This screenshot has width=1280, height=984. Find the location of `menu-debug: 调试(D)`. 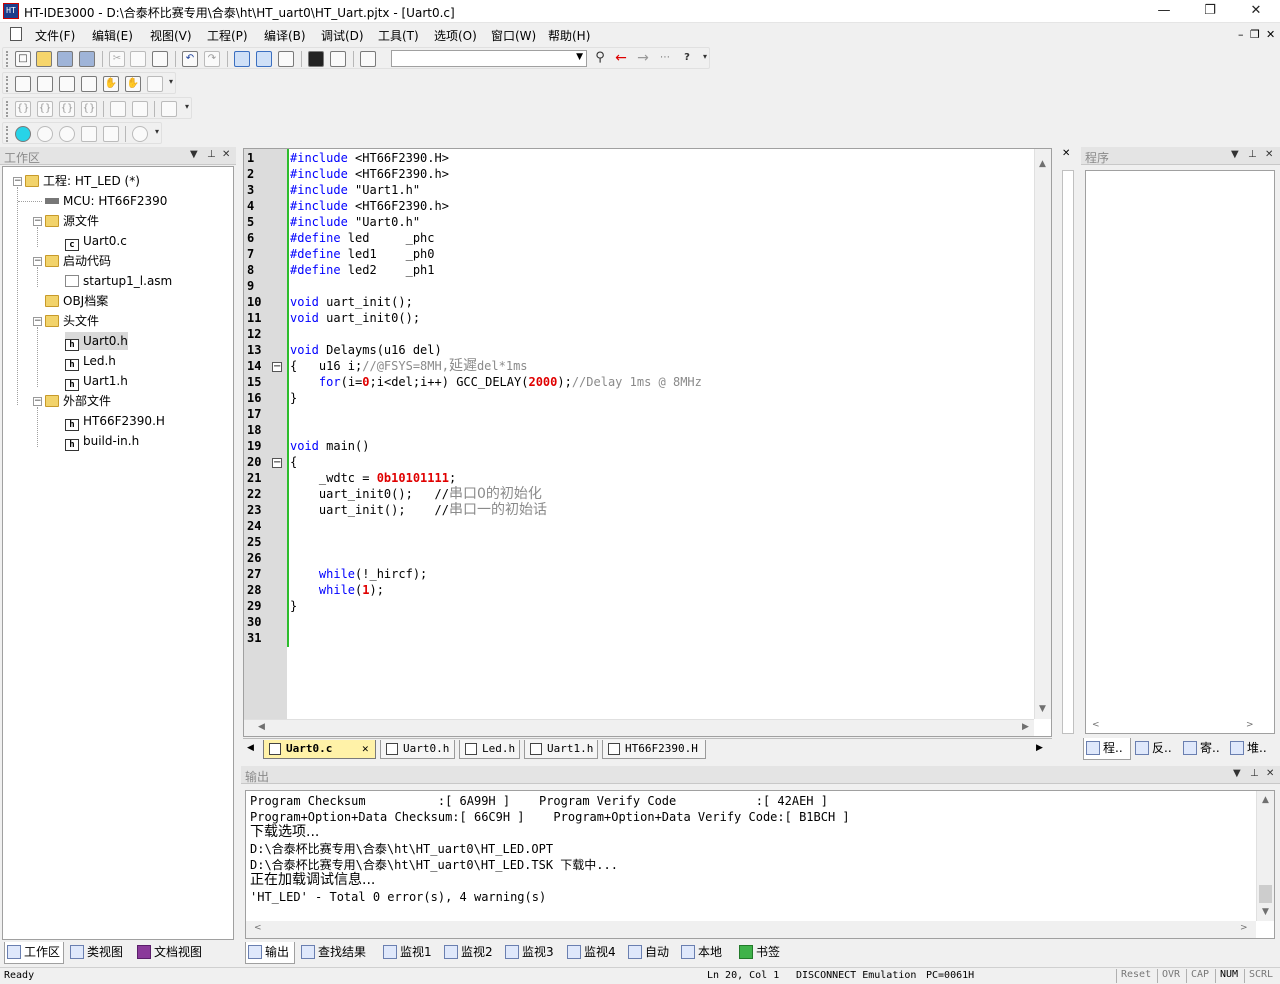

menu-debug: 调试(D) is located at coordinates (342, 35).